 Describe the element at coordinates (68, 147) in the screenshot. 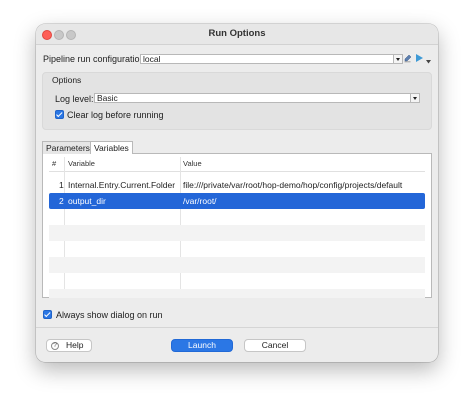

I see `tab-parameters: Parameters` at that location.